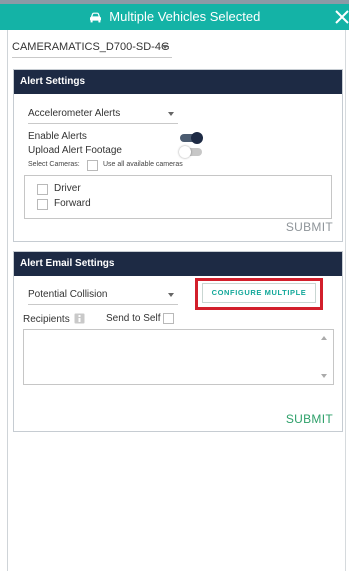 Image resolution: width=349 pixels, height=571 pixels. I want to click on vehicle-select: CAMERAMATICS_D700-SD-4G, so click(92, 47).